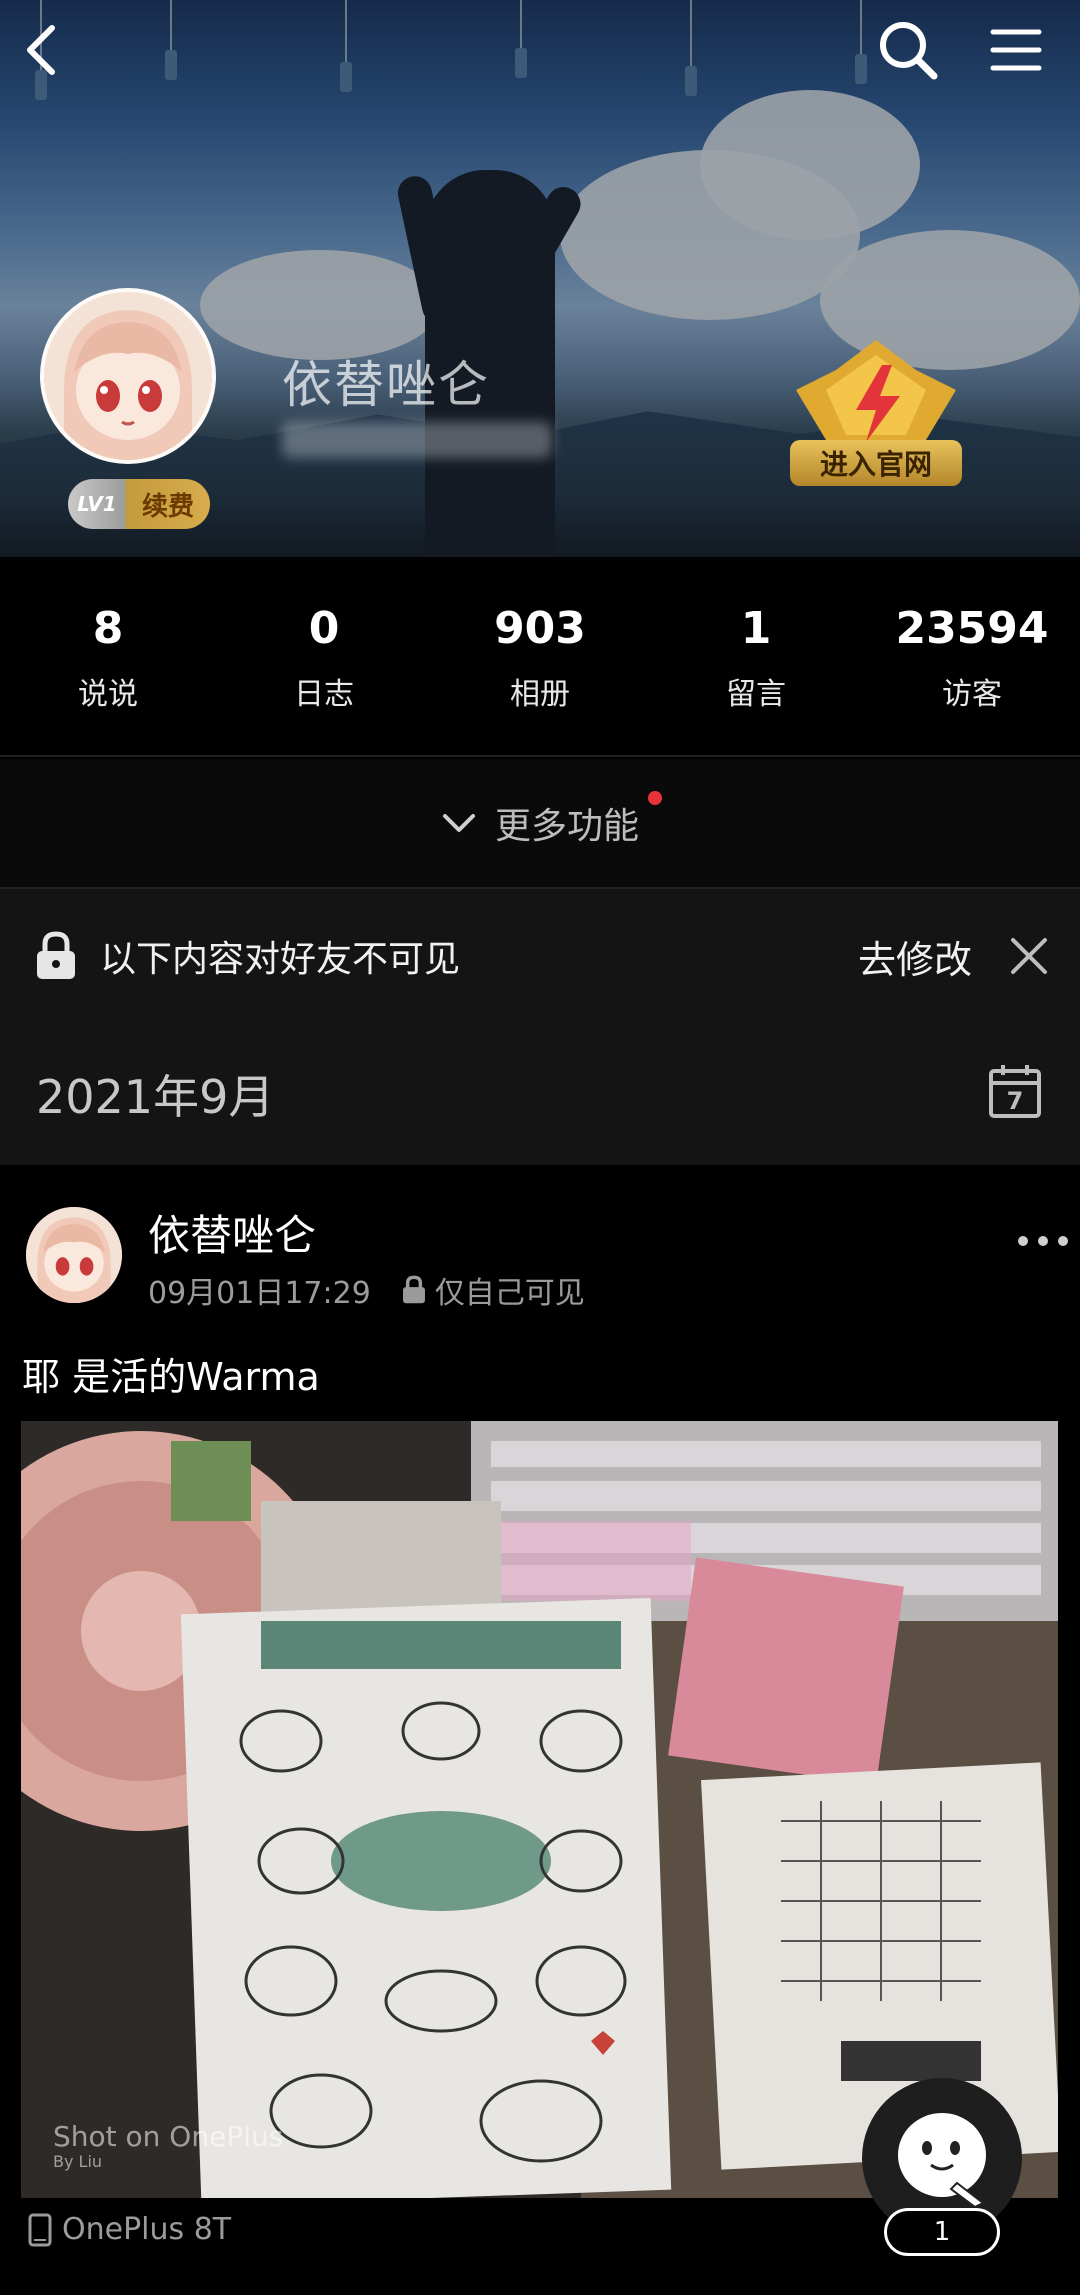  Describe the element at coordinates (655, 798) in the screenshot. I see `notification-dot` at that location.